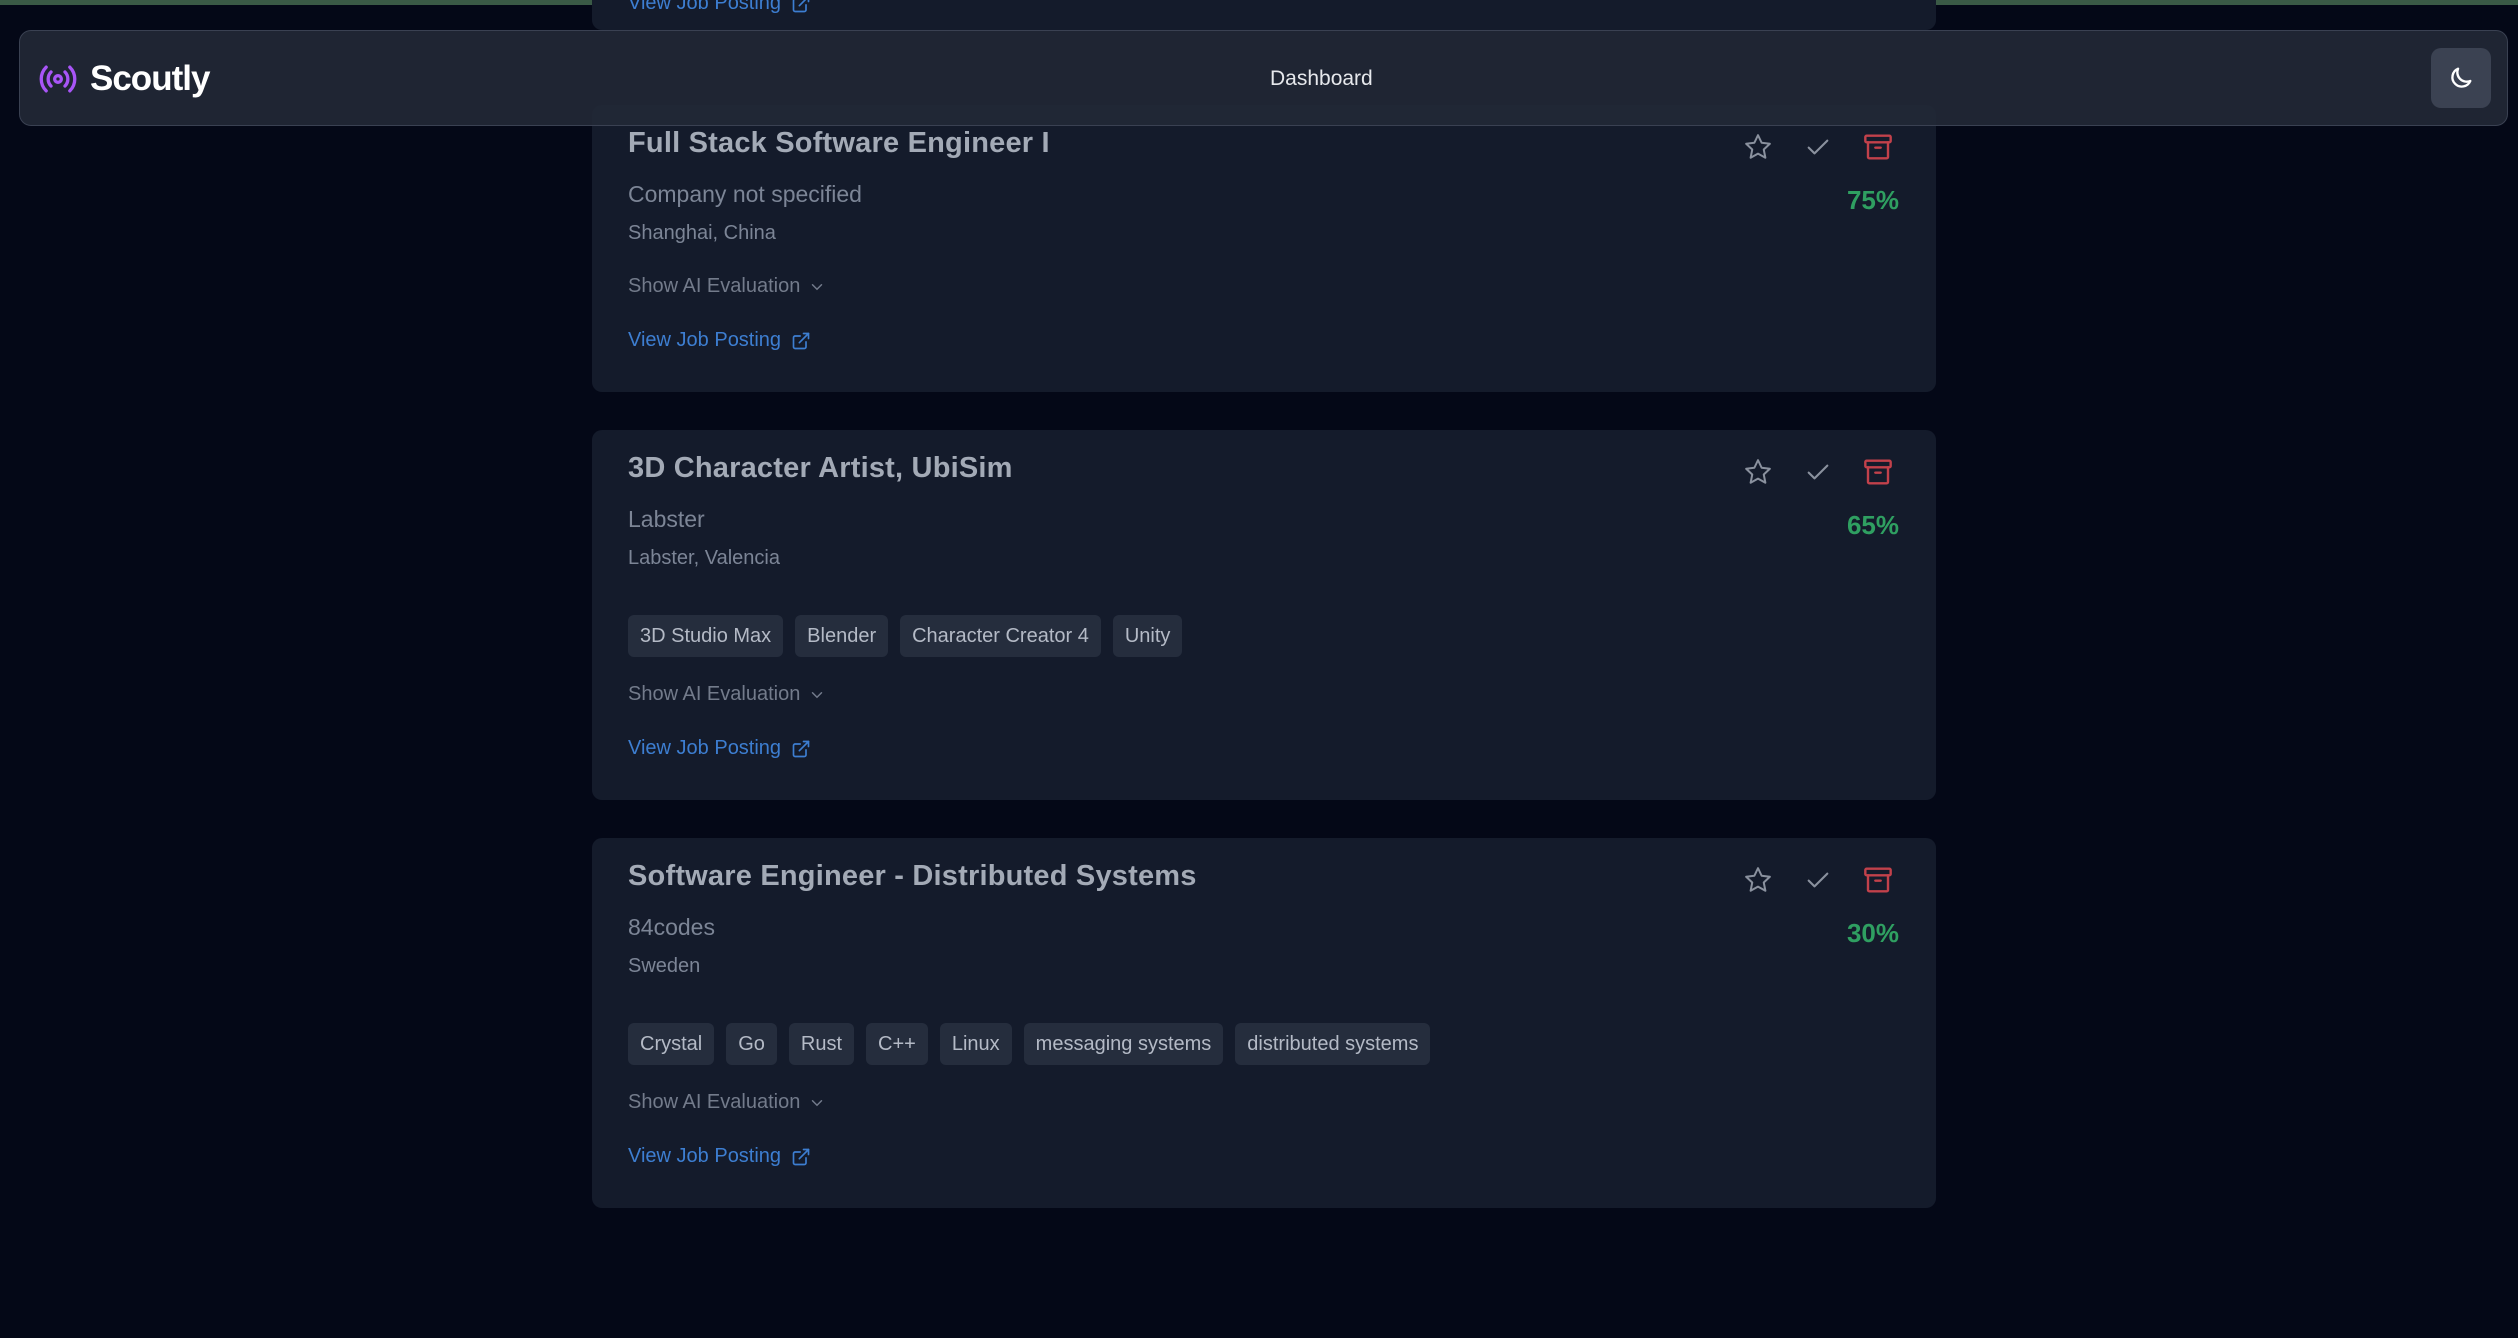 This screenshot has width=2518, height=1338. Describe the element at coordinates (664, 966) in the screenshot. I see `job-location: Sweden` at that location.